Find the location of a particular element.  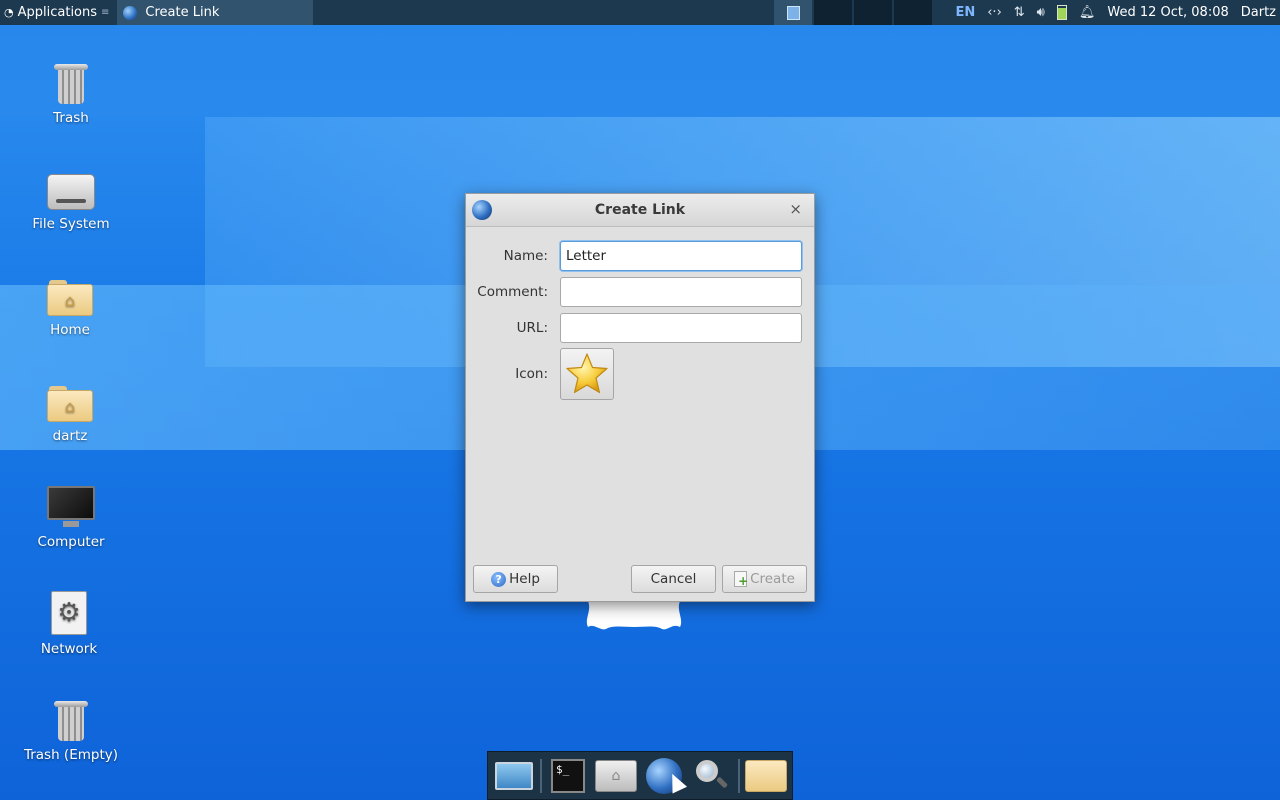

drive-icon is located at coordinates (71, 192).